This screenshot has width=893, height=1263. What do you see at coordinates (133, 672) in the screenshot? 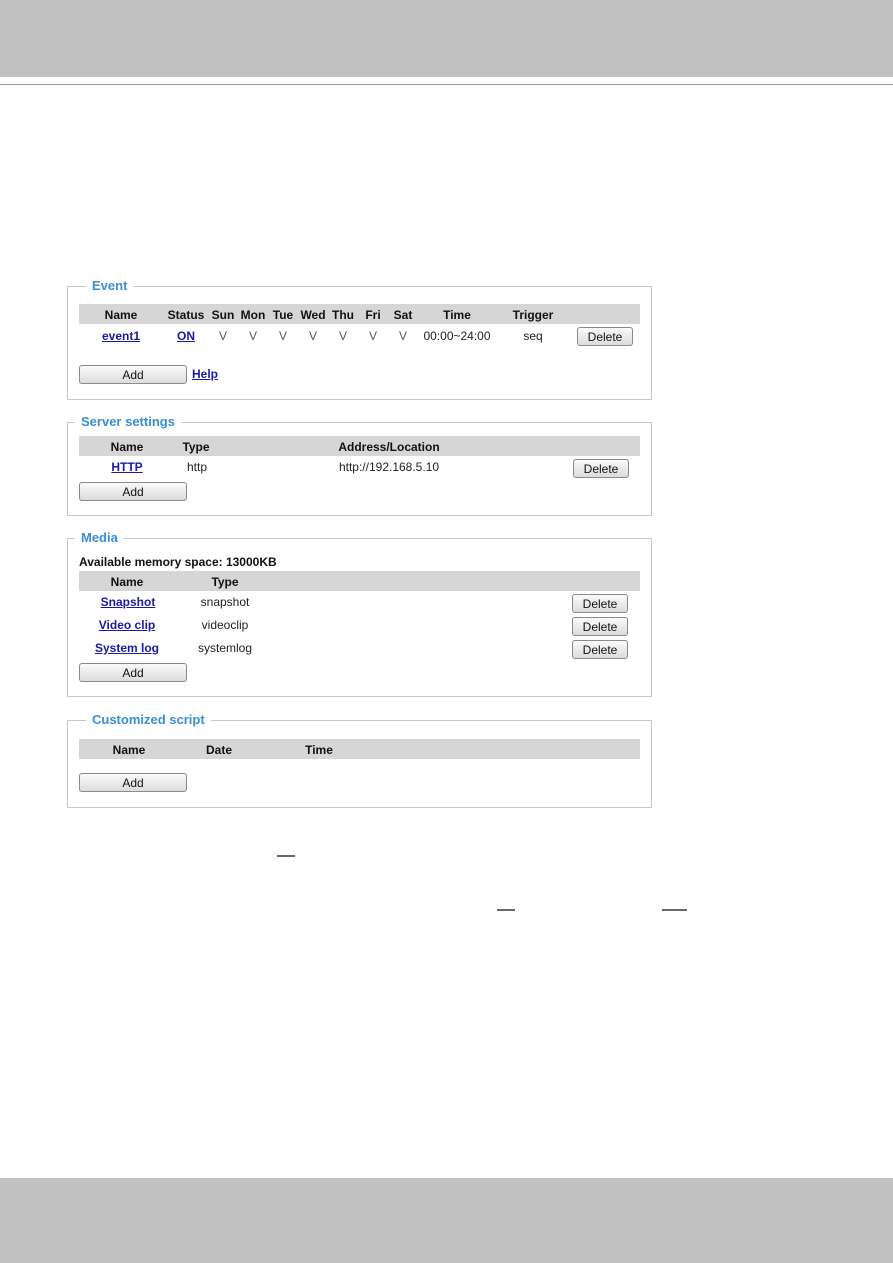
I see `add-media-button: Add` at bounding box center [133, 672].